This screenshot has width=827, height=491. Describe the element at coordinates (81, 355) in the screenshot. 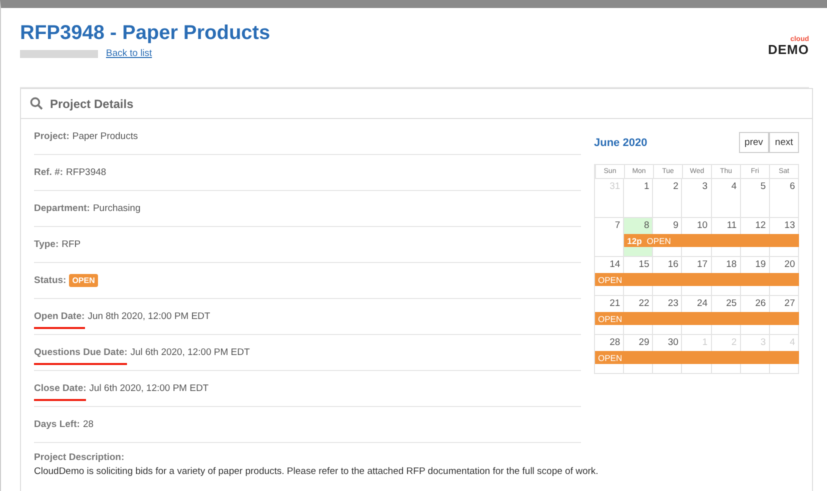

I see `field-label: Questions Due Date:` at that location.